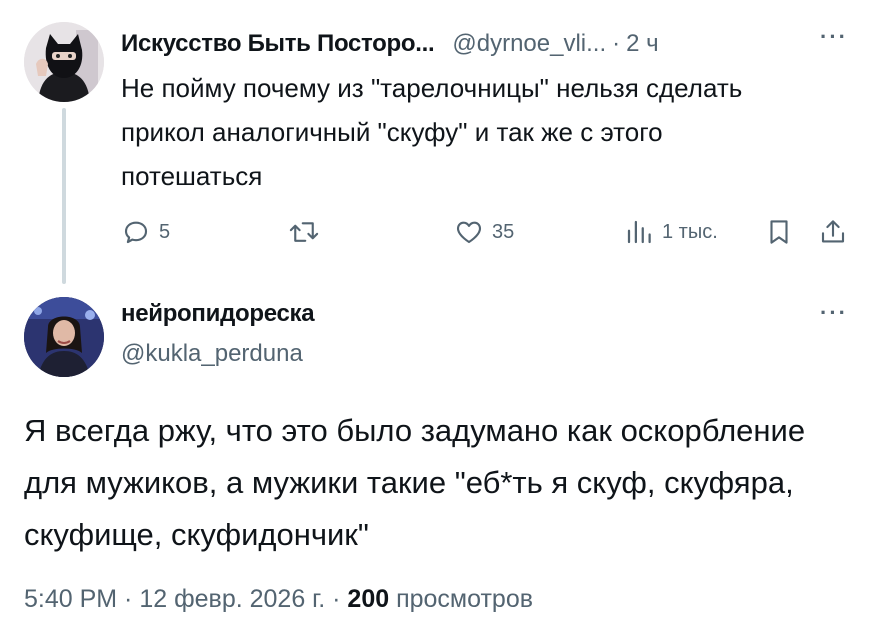 The height and width of the screenshot is (642, 888). Describe the element at coordinates (461, 599) in the screenshot. I see `reply-views-label: просмотров` at that location.